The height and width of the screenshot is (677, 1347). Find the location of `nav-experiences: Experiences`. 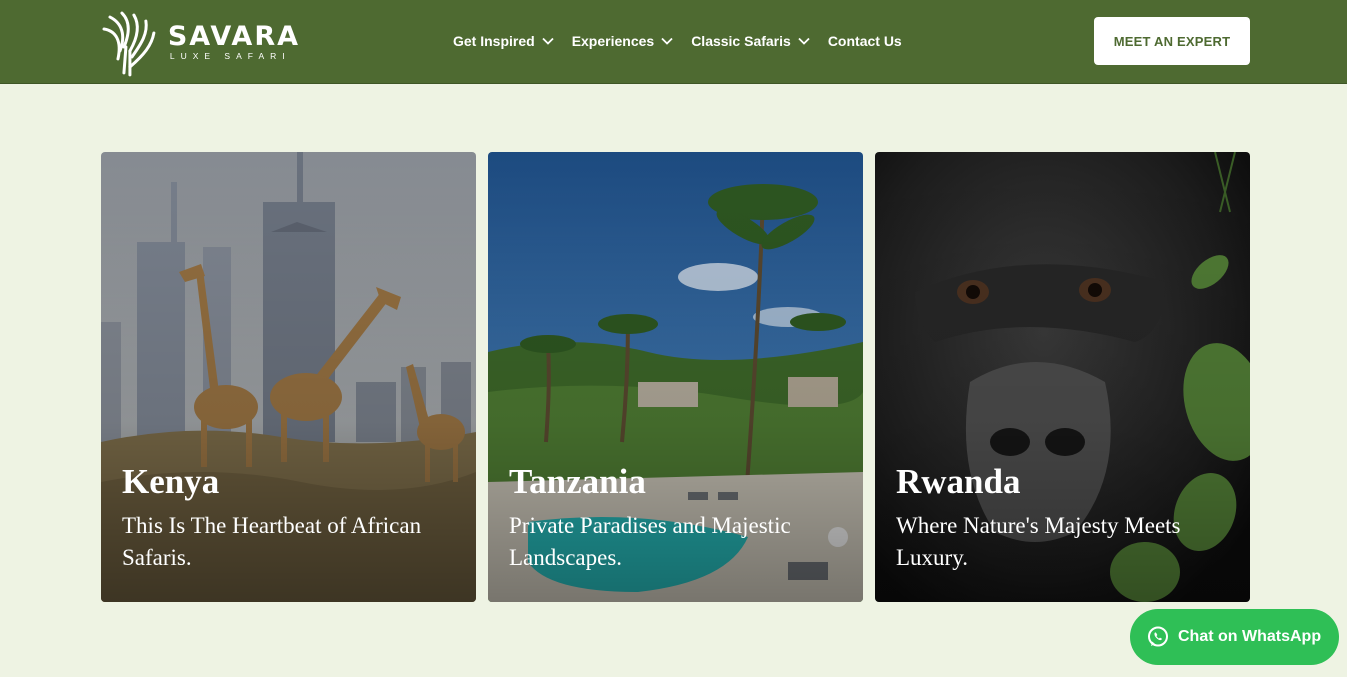

nav-experiences: Experiences is located at coordinates (623, 41).